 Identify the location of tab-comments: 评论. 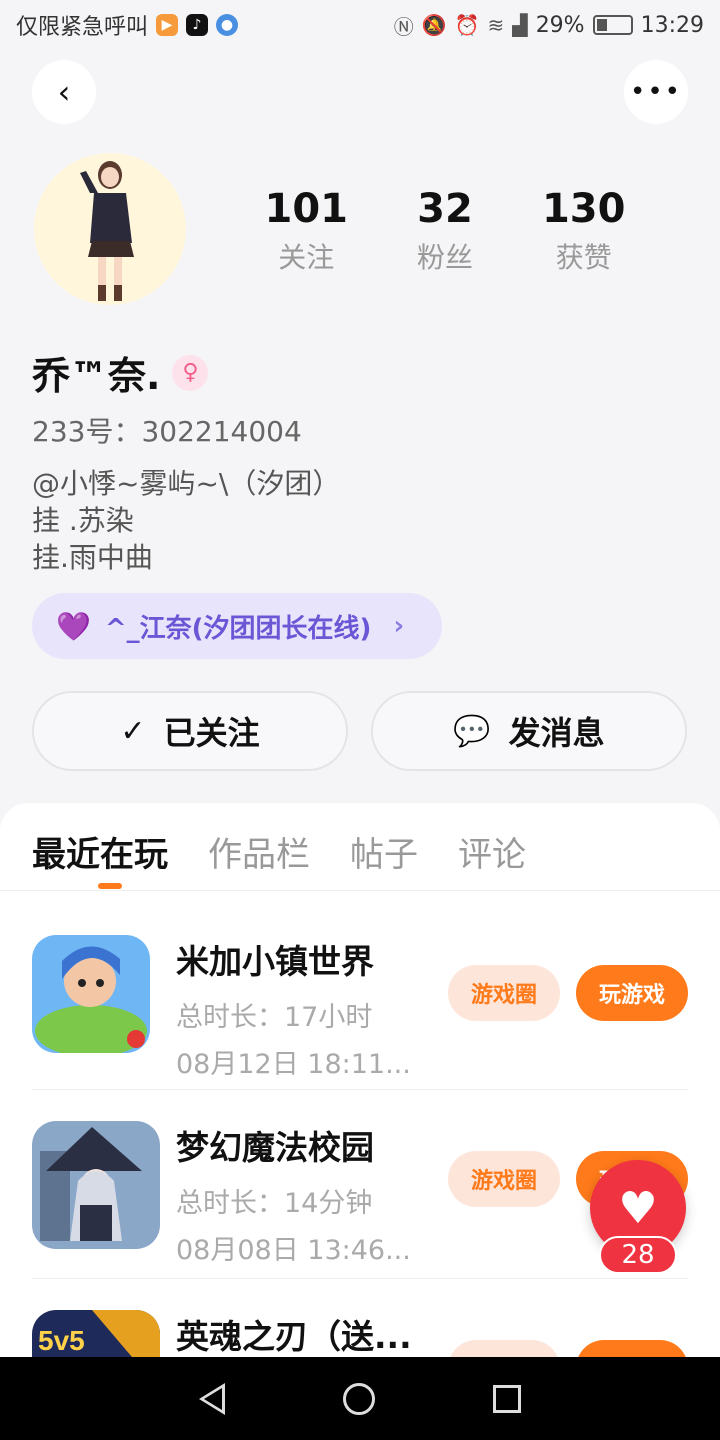
(492, 858).